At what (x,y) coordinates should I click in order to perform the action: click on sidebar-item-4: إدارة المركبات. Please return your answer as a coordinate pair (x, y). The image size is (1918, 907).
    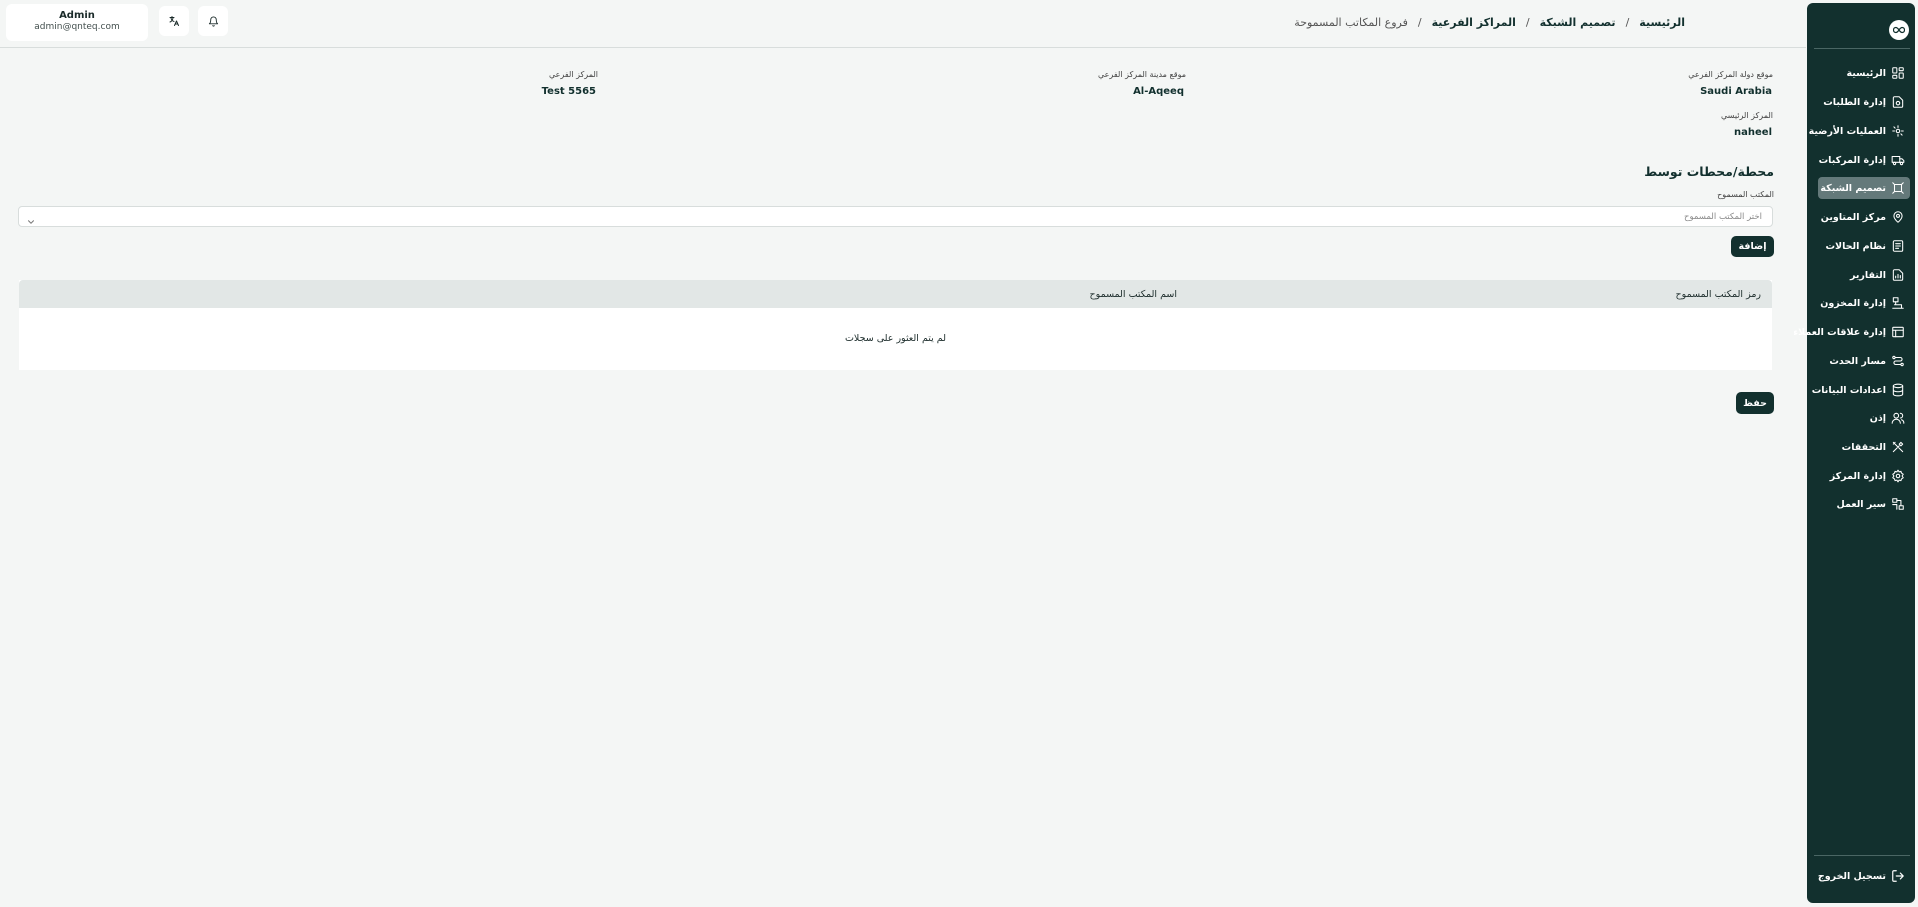
    Looking at the image, I should click on (1864, 160).